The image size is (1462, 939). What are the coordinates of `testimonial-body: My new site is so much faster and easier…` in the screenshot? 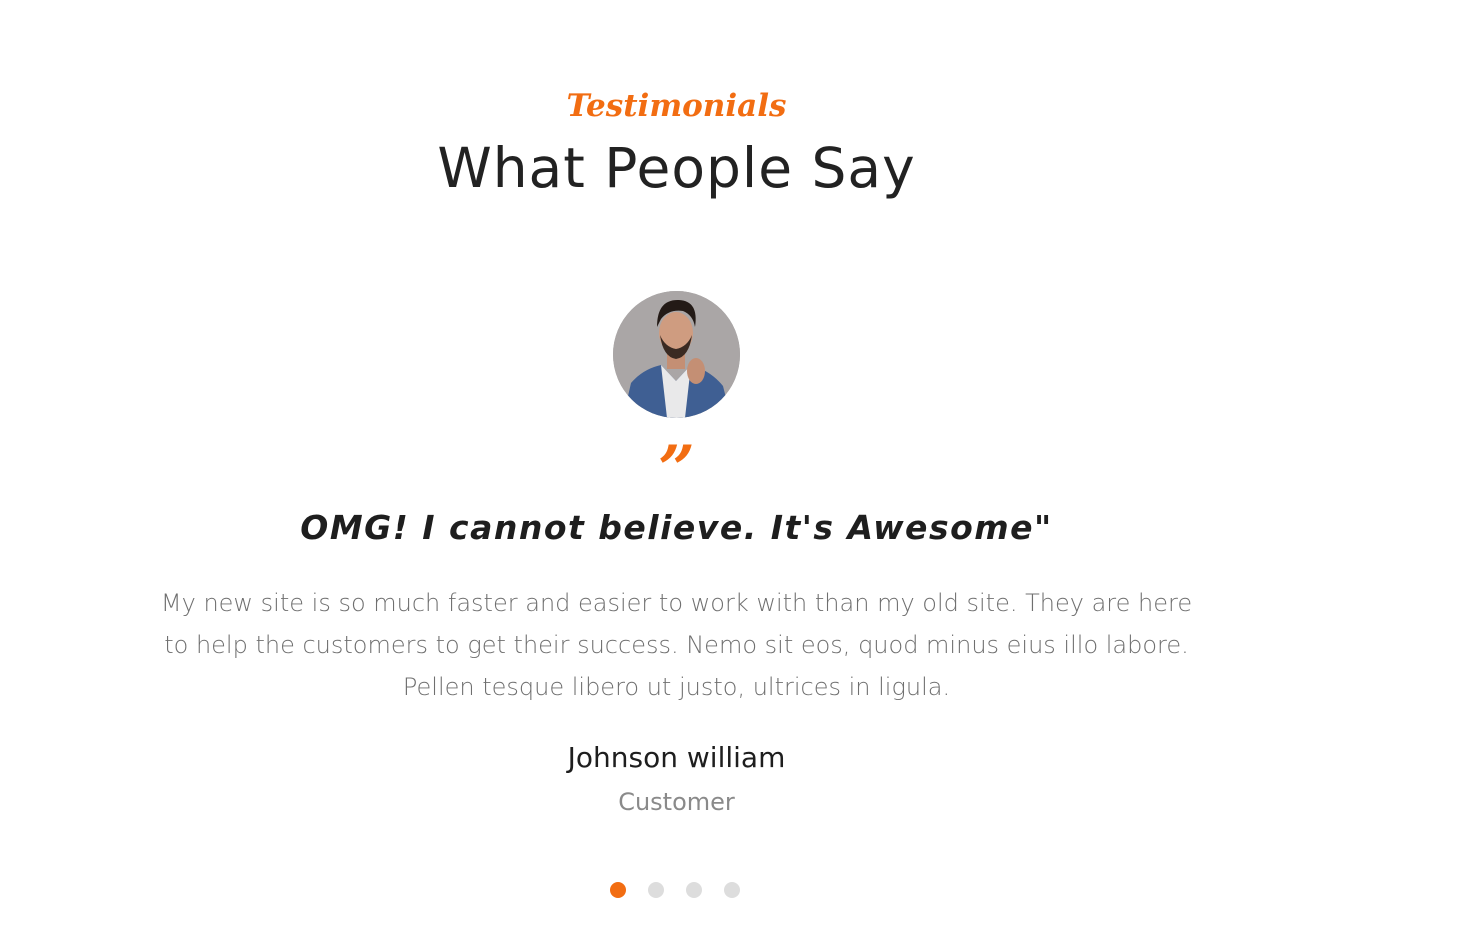 It's located at (676, 645).